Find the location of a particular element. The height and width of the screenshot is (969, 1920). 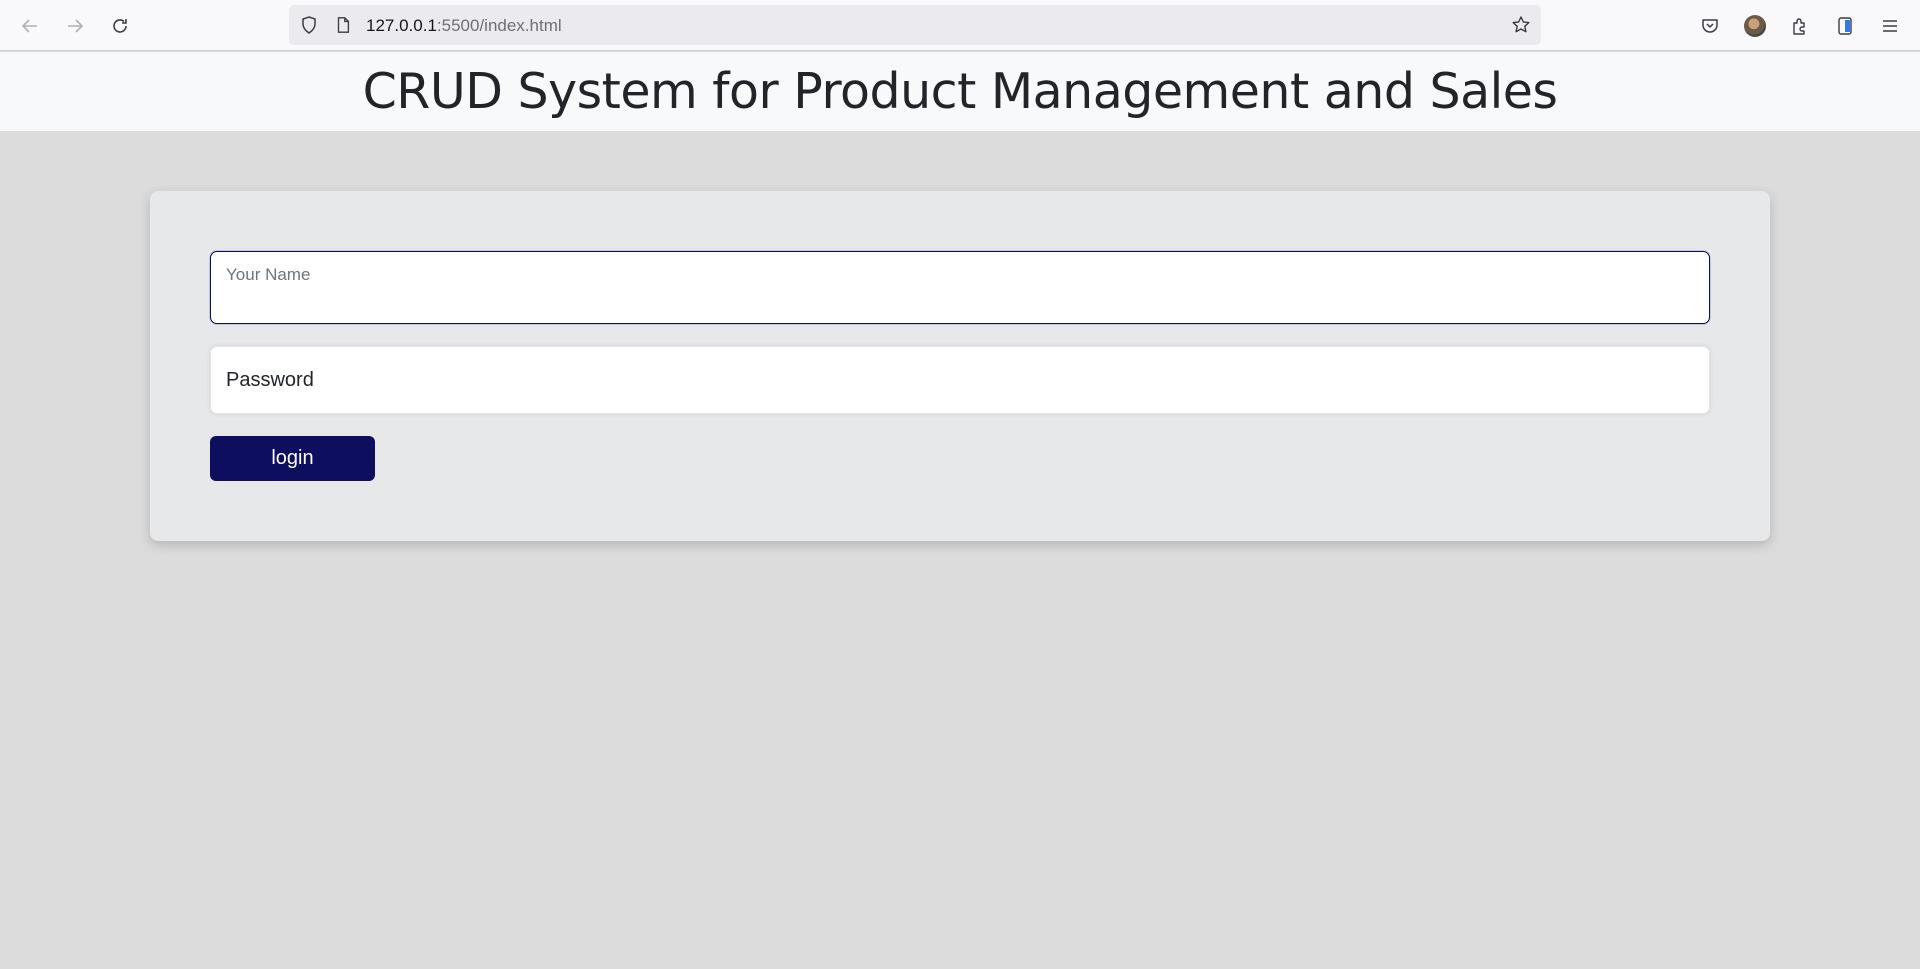

name-field: Your Name is located at coordinates (960, 287).